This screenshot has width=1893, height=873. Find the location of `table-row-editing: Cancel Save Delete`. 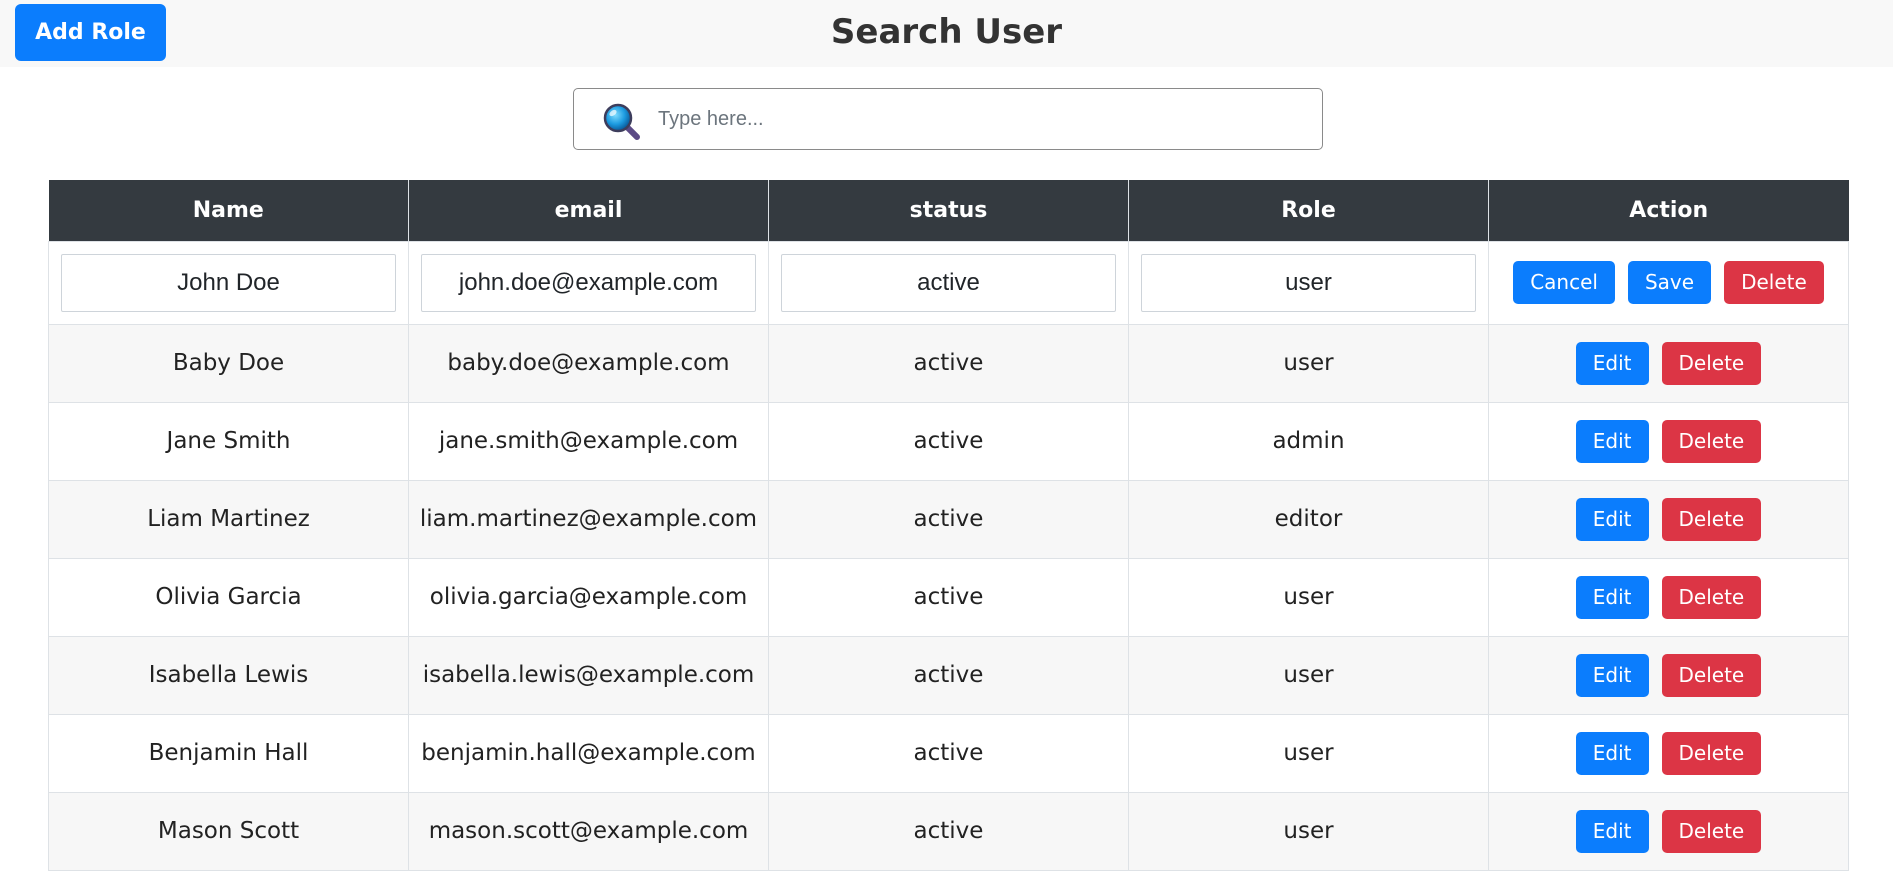

table-row-editing: Cancel Save Delete is located at coordinates (948, 282).